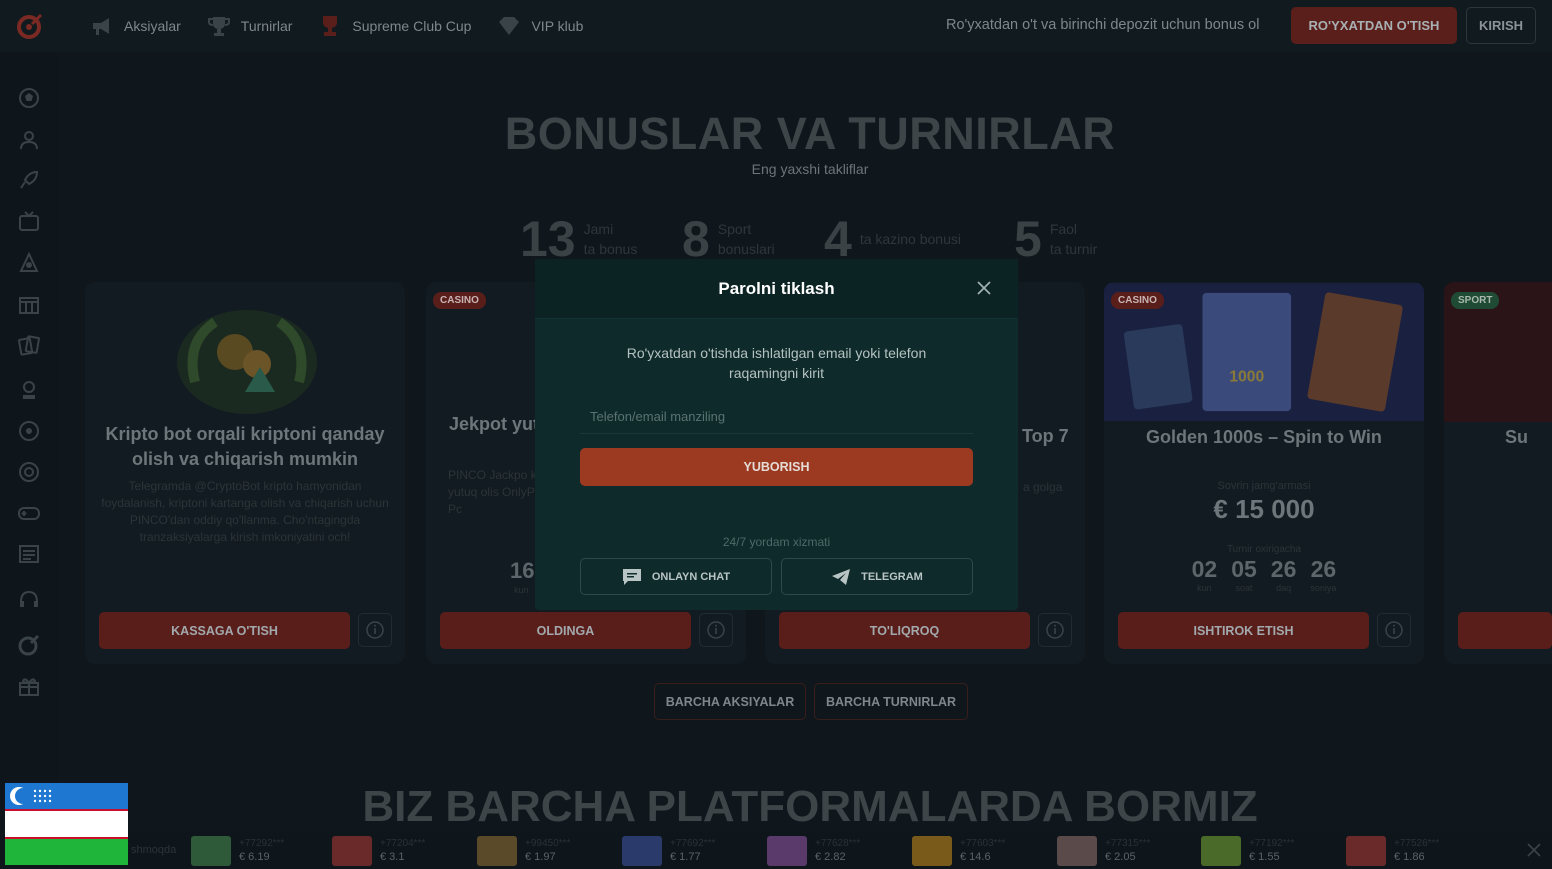 This screenshot has height=869, width=1552. I want to click on online-chat-button: ONLAYN CHAT, so click(676, 576).